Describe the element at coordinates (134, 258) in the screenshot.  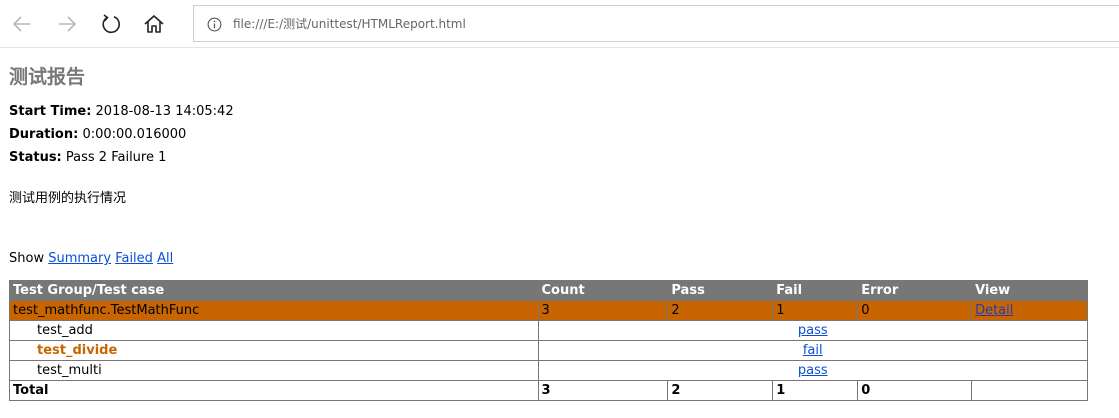
I see `failed-link: Failed` at that location.